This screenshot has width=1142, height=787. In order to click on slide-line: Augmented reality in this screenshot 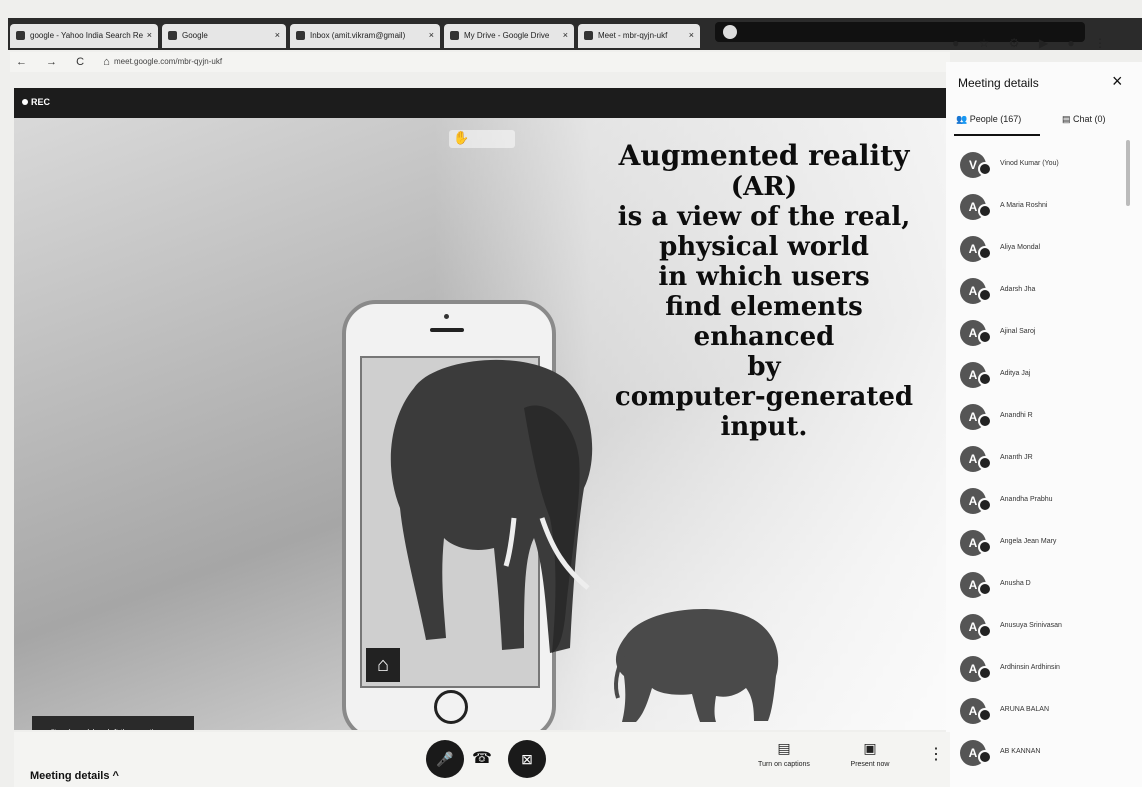, I will do `click(764, 155)`.